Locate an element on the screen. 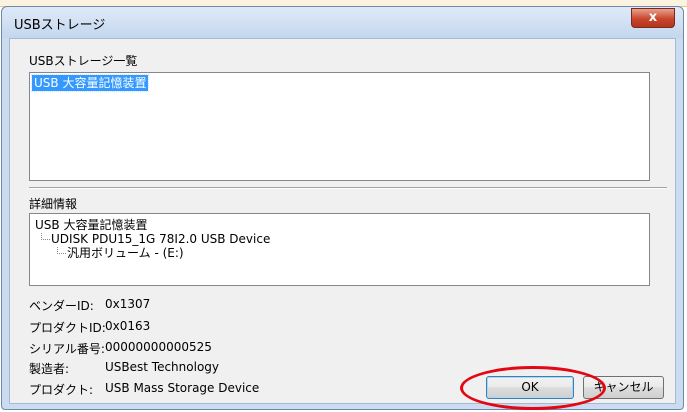 Image resolution: width=687 pixels, height=412 pixels. separator-line is located at coordinates (348, 188).